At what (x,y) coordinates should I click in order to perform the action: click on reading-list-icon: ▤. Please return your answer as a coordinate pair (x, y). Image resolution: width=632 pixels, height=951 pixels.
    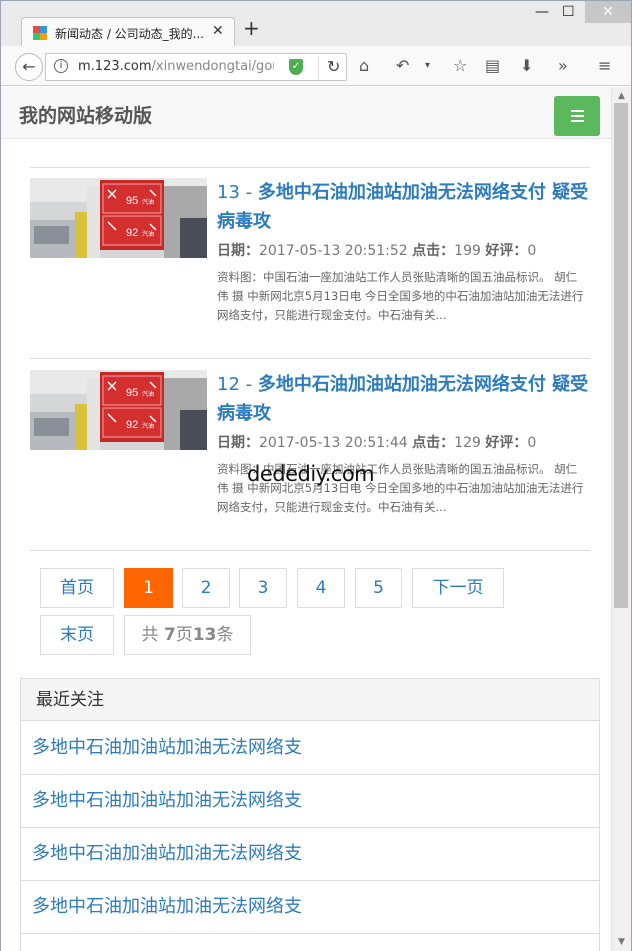
    Looking at the image, I should click on (492, 66).